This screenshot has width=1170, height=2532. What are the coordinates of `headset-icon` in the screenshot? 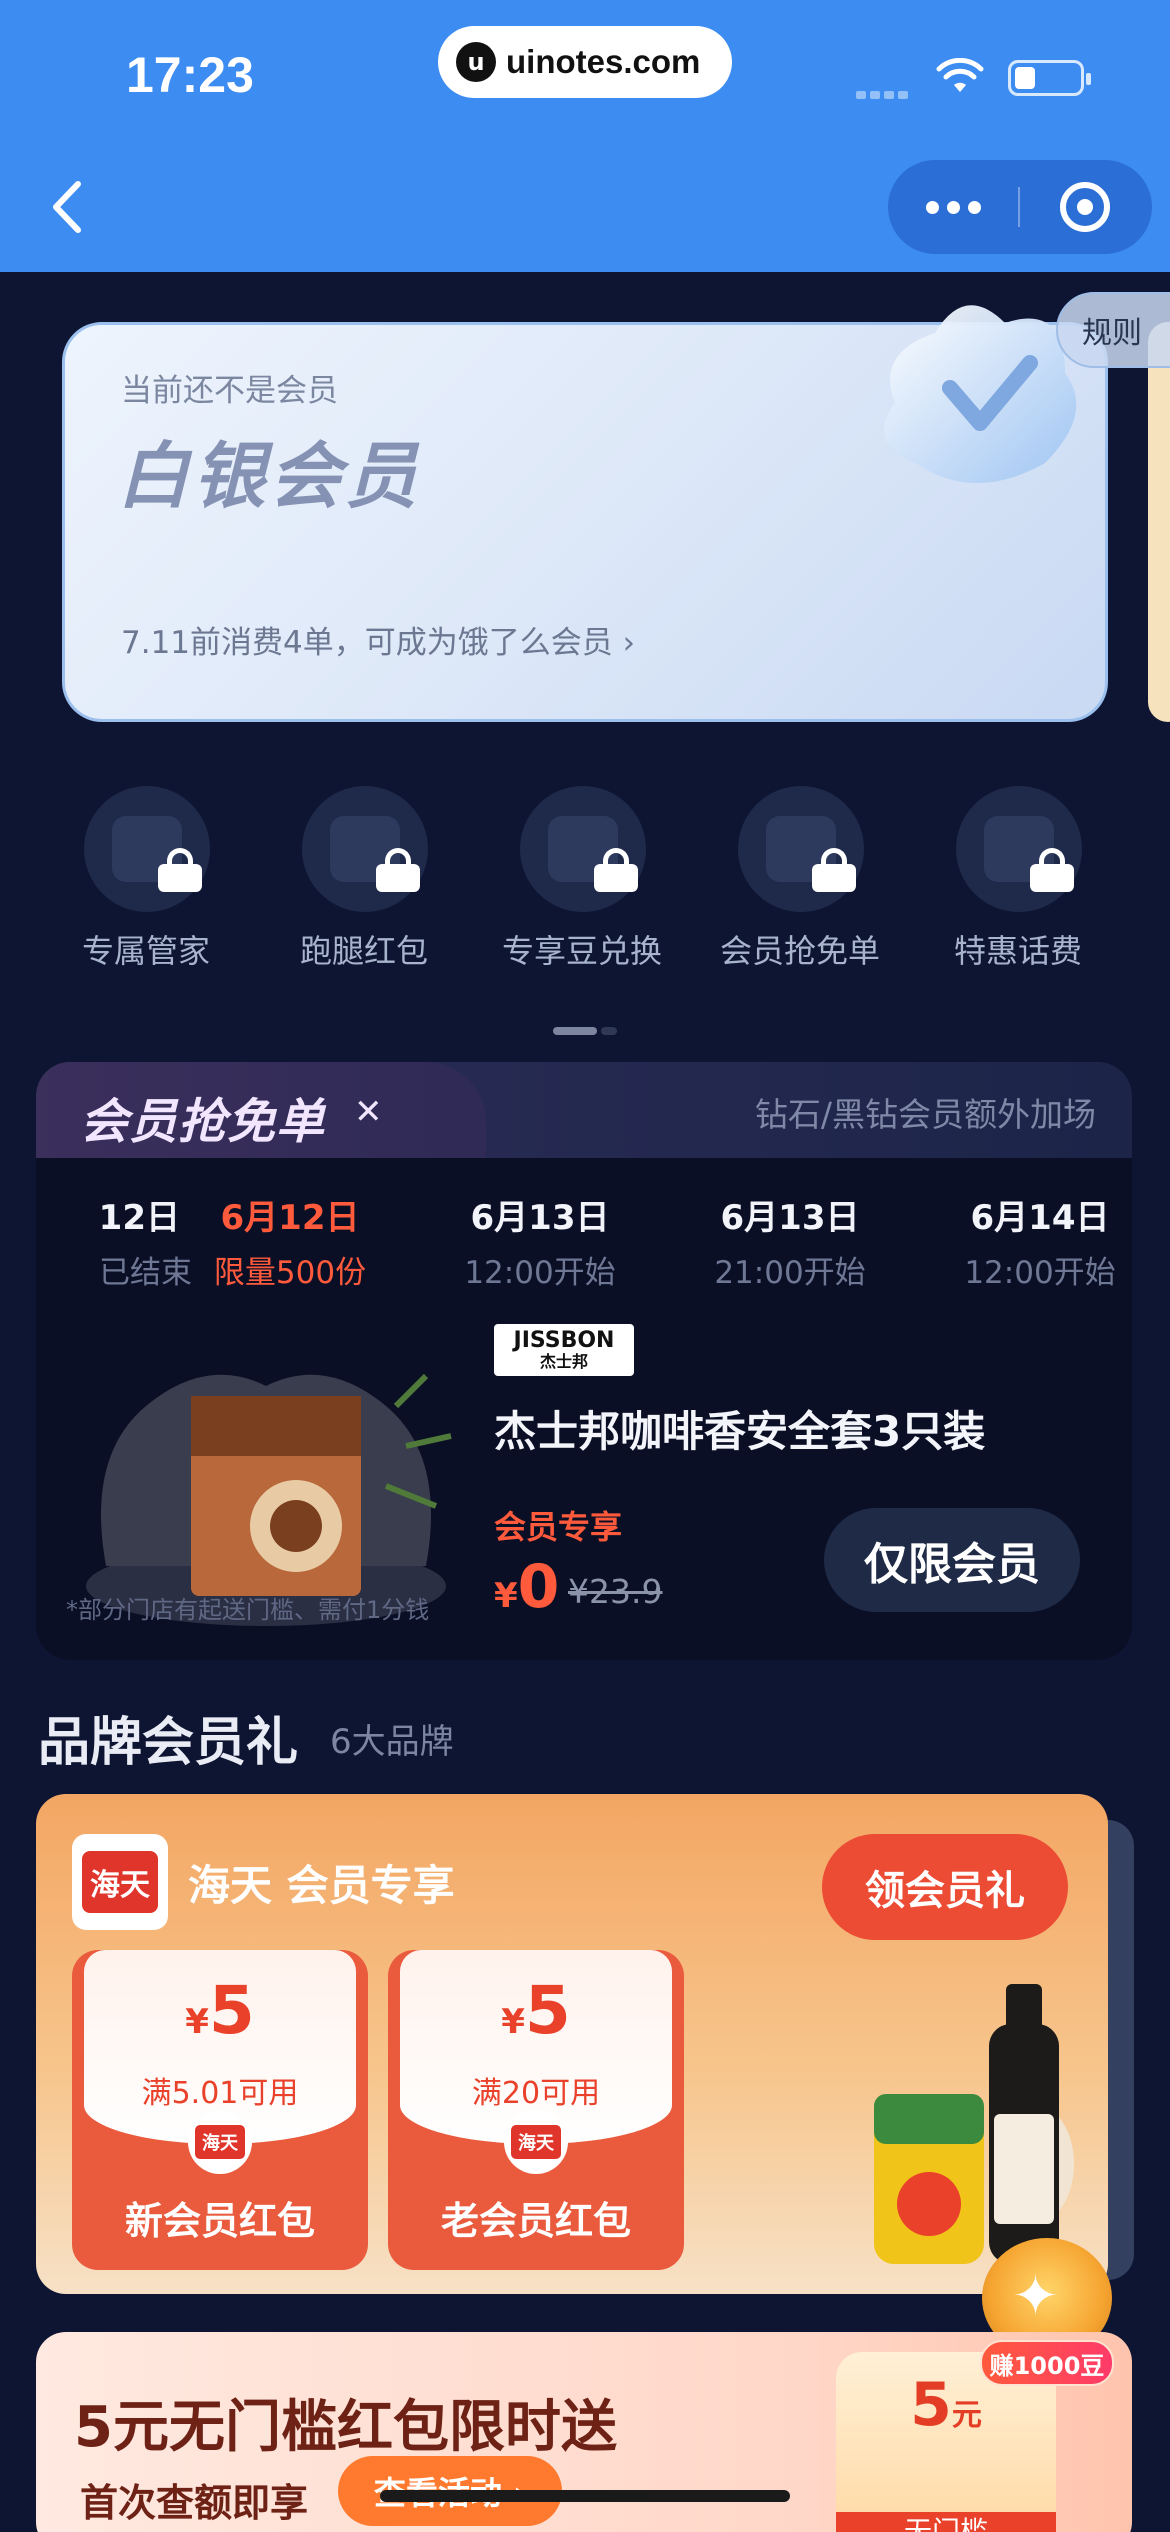 It's located at (147, 849).